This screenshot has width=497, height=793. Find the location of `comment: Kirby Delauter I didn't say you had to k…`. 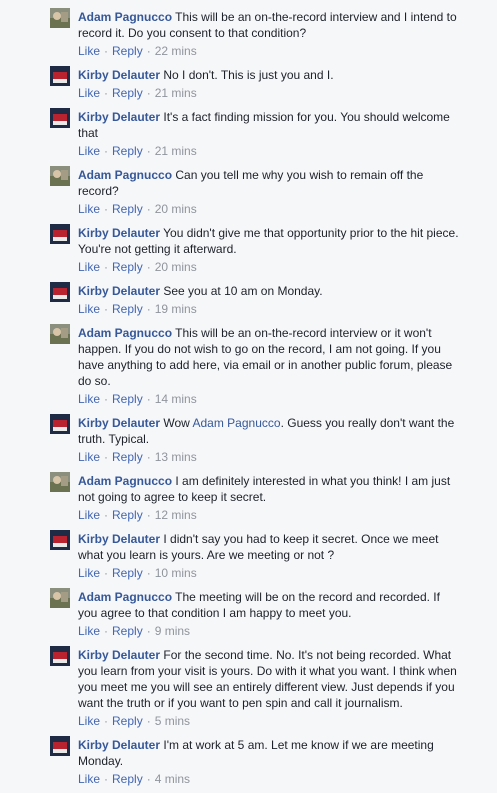

comment: Kirby Delauter I didn't say you had to k… is located at coordinates (248, 553).